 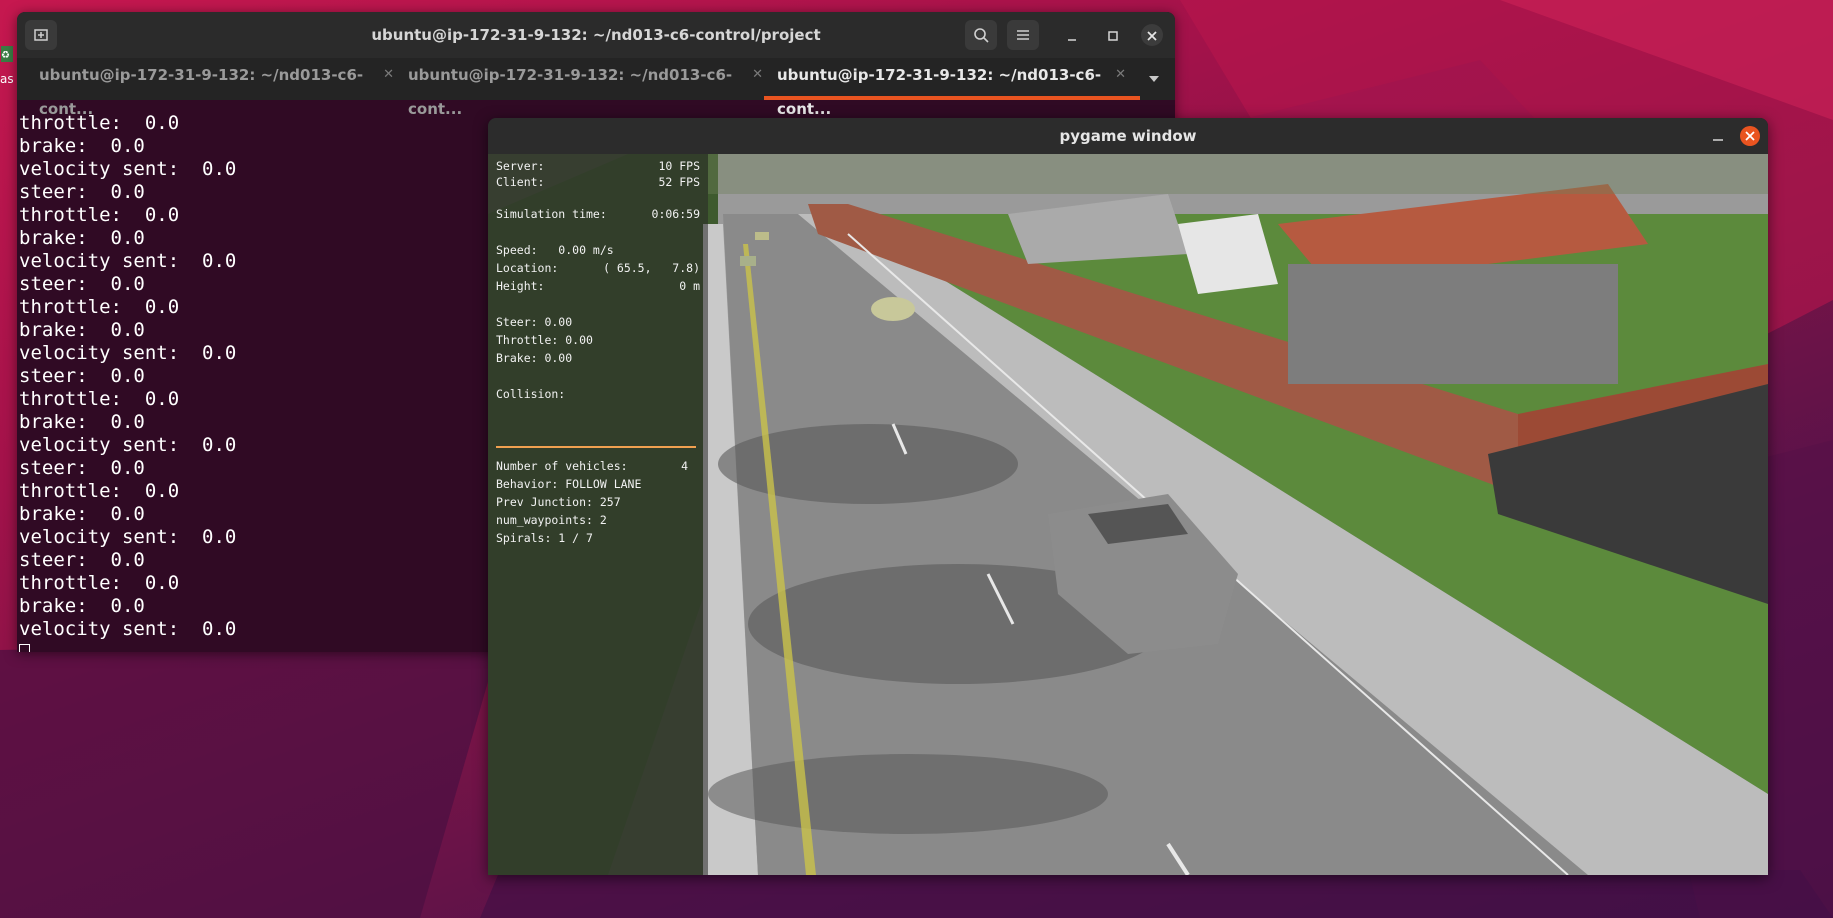 What do you see at coordinates (534, 358) in the screenshot?
I see `hud-brake: Brake: 0.00` at bounding box center [534, 358].